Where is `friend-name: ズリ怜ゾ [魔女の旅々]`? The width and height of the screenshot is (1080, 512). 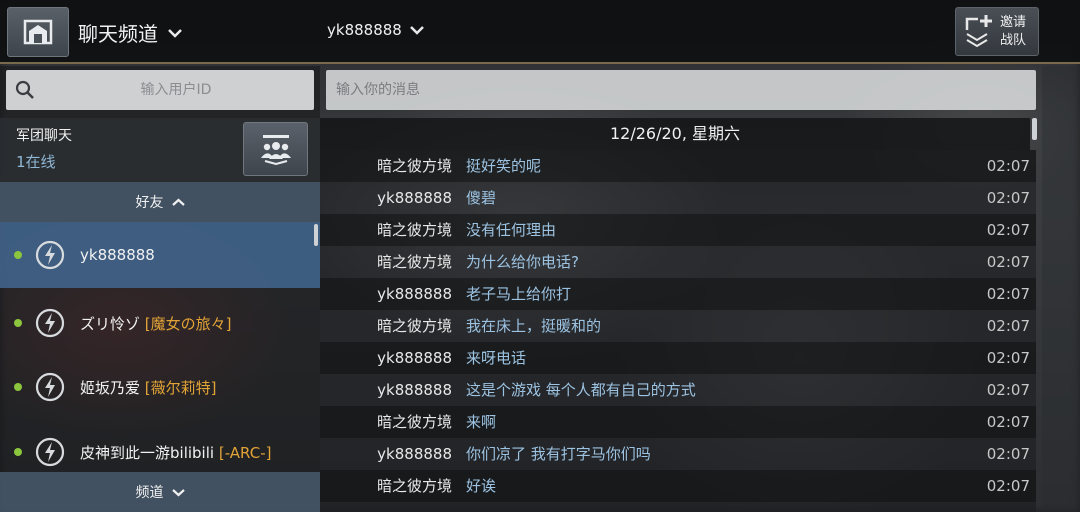
friend-name: ズリ怜ゾ [魔女の旅々] is located at coordinates (156, 323).